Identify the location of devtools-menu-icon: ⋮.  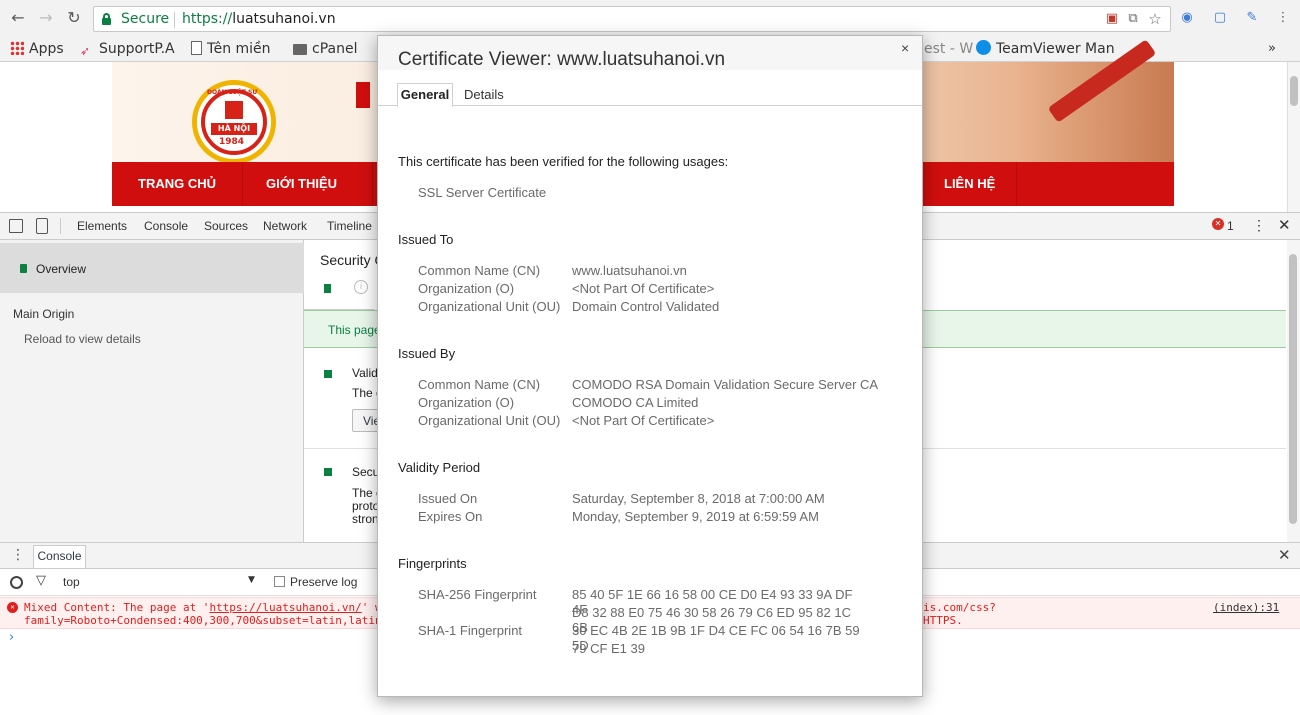
(1259, 225).